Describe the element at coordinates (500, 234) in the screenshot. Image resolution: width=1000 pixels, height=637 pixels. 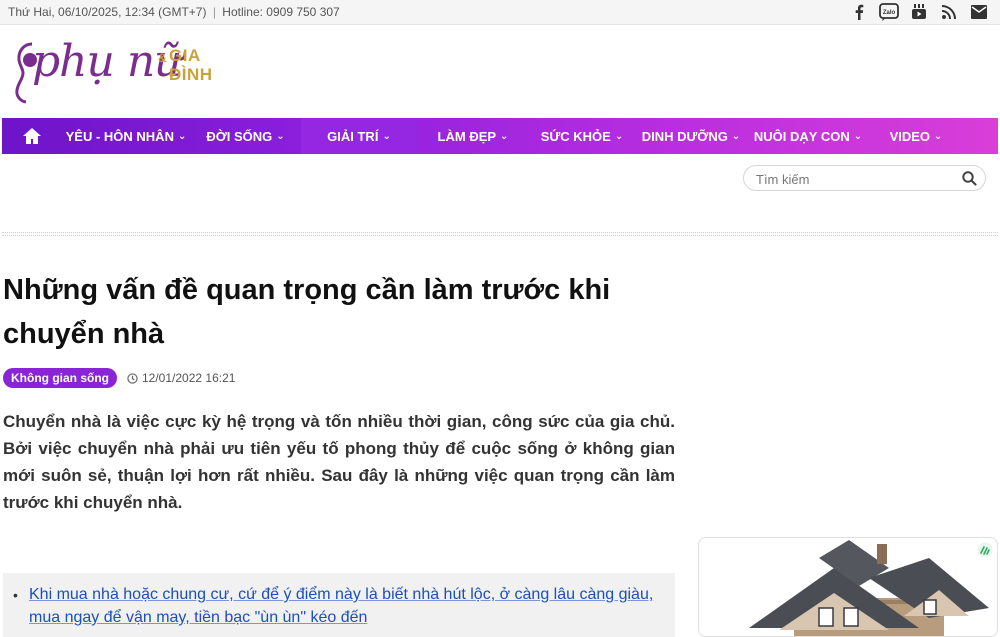
I see `section-divider` at that location.